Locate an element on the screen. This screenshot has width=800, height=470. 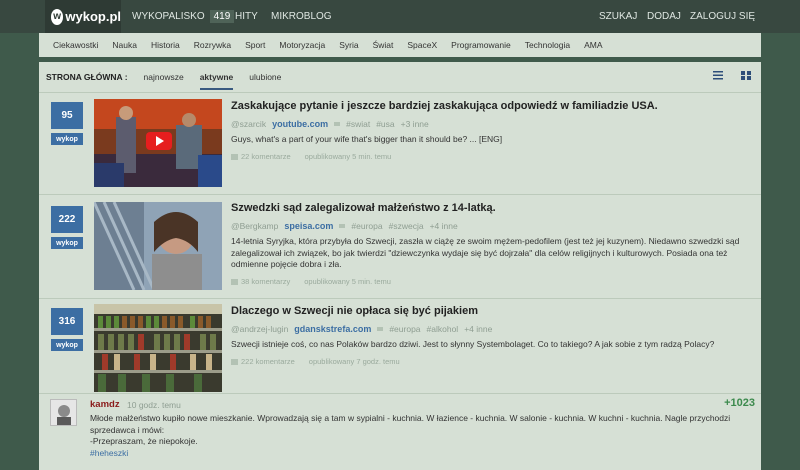
article-source: gdanskstrefa.com is located at coordinates (332, 329).